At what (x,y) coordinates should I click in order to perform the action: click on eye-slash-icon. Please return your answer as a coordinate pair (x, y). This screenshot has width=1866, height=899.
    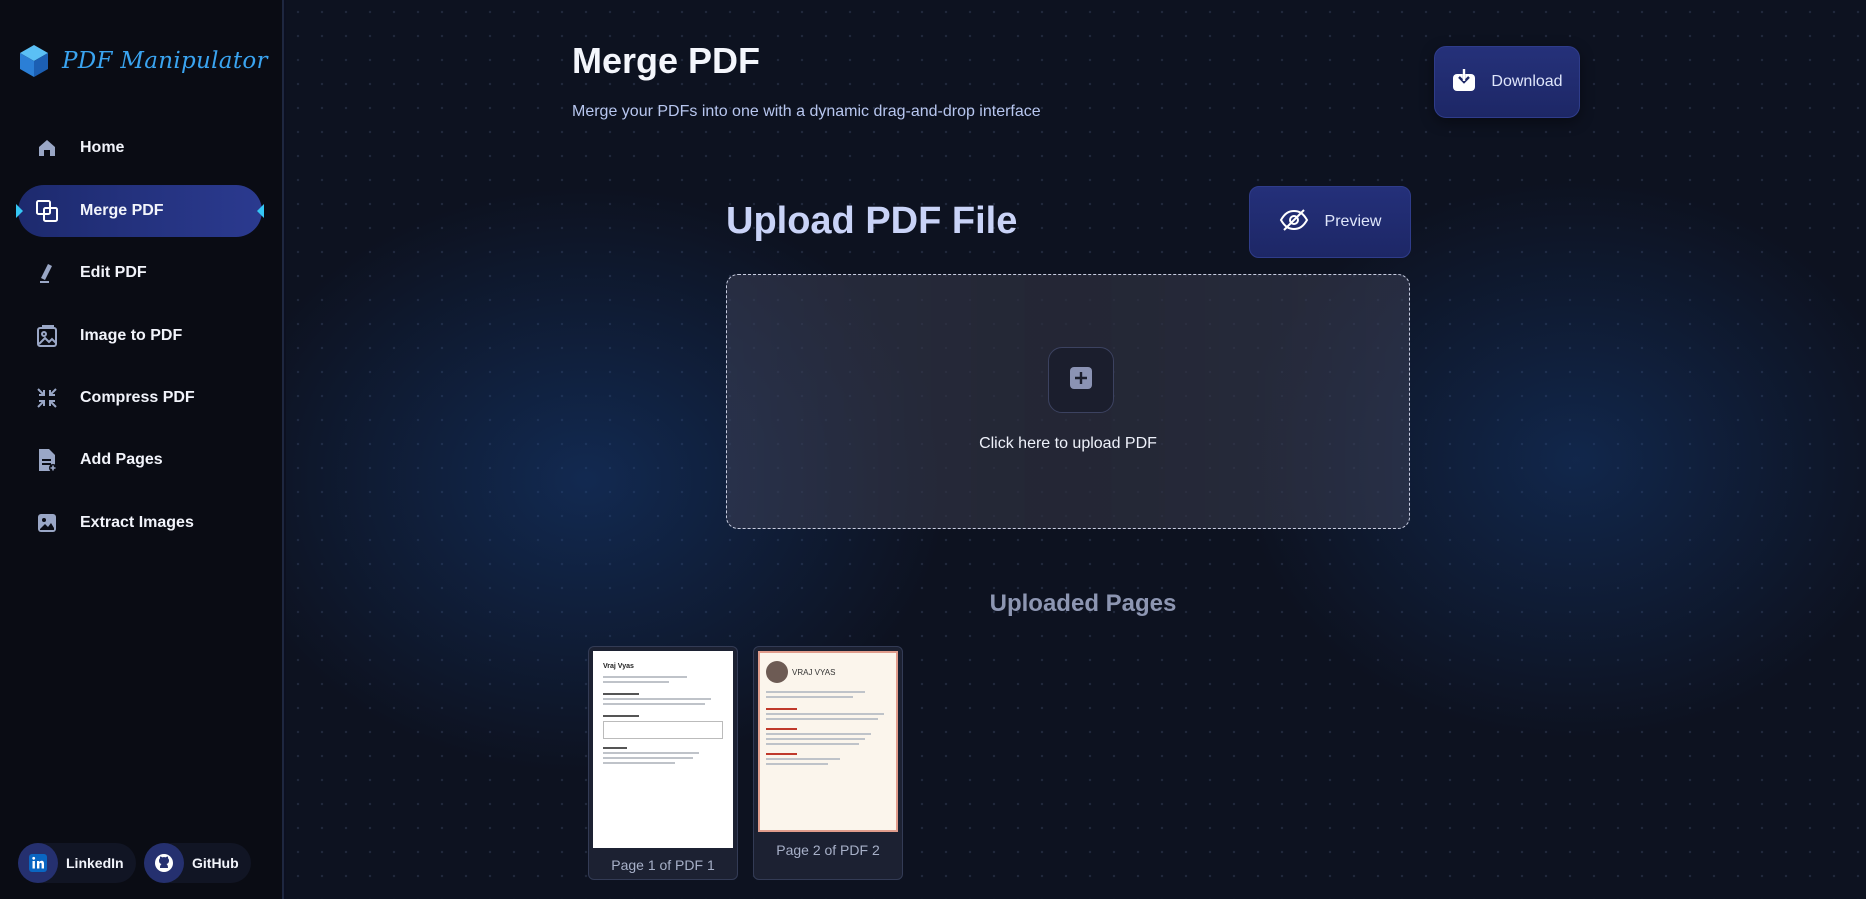
    Looking at the image, I should click on (1294, 222).